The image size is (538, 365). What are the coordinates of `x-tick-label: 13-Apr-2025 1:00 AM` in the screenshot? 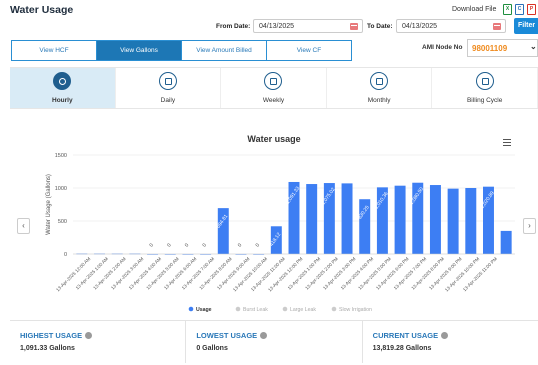 It's located at (92, 273).